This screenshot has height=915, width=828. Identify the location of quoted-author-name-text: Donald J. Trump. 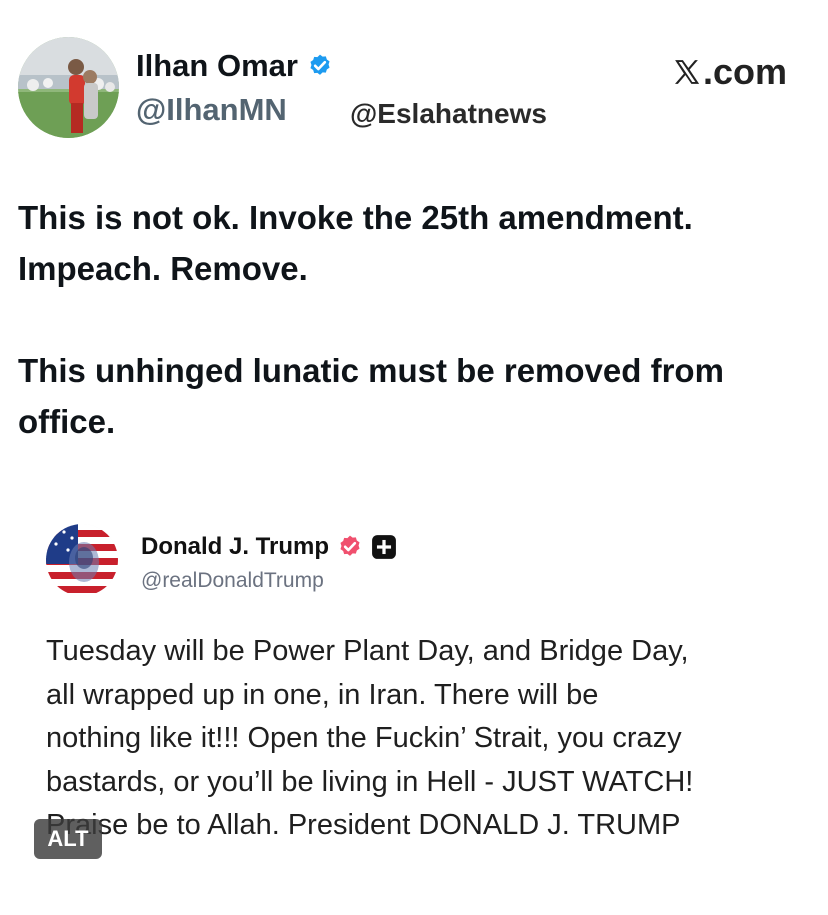
(235, 546).